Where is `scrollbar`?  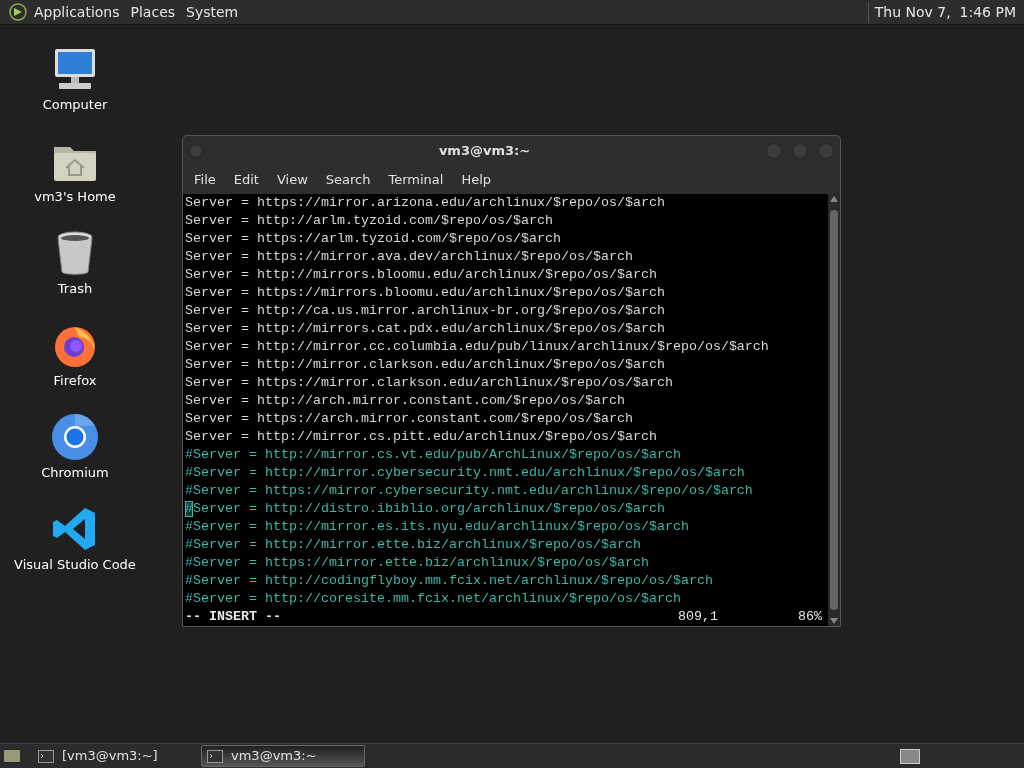
scrollbar is located at coordinates (834, 410).